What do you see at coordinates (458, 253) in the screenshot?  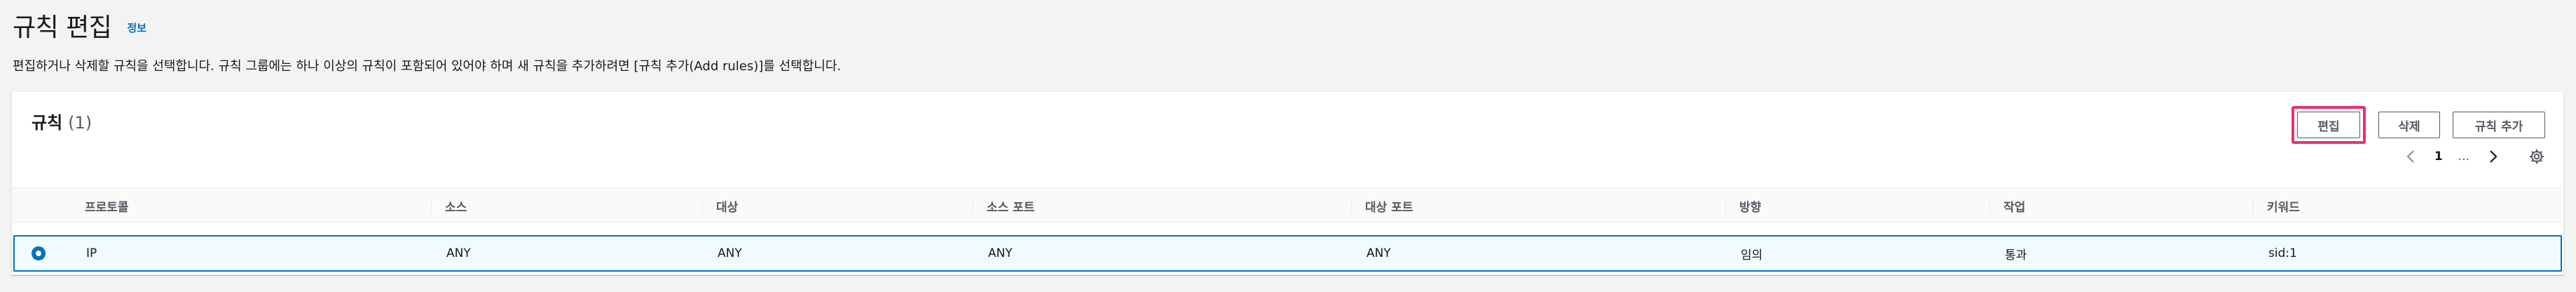 I see `cell-source: ANY` at bounding box center [458, 253].